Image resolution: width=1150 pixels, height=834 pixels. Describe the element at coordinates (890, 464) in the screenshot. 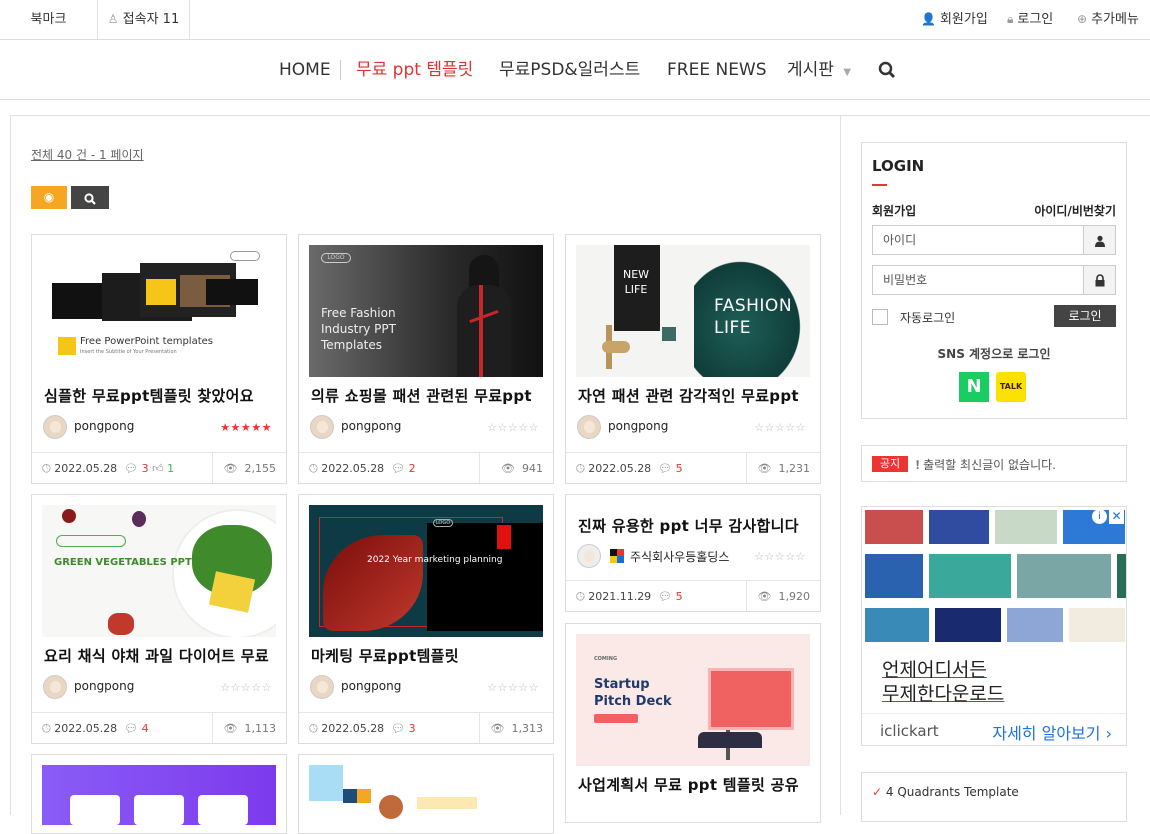

I see `notice-tag: 공지` at that location.